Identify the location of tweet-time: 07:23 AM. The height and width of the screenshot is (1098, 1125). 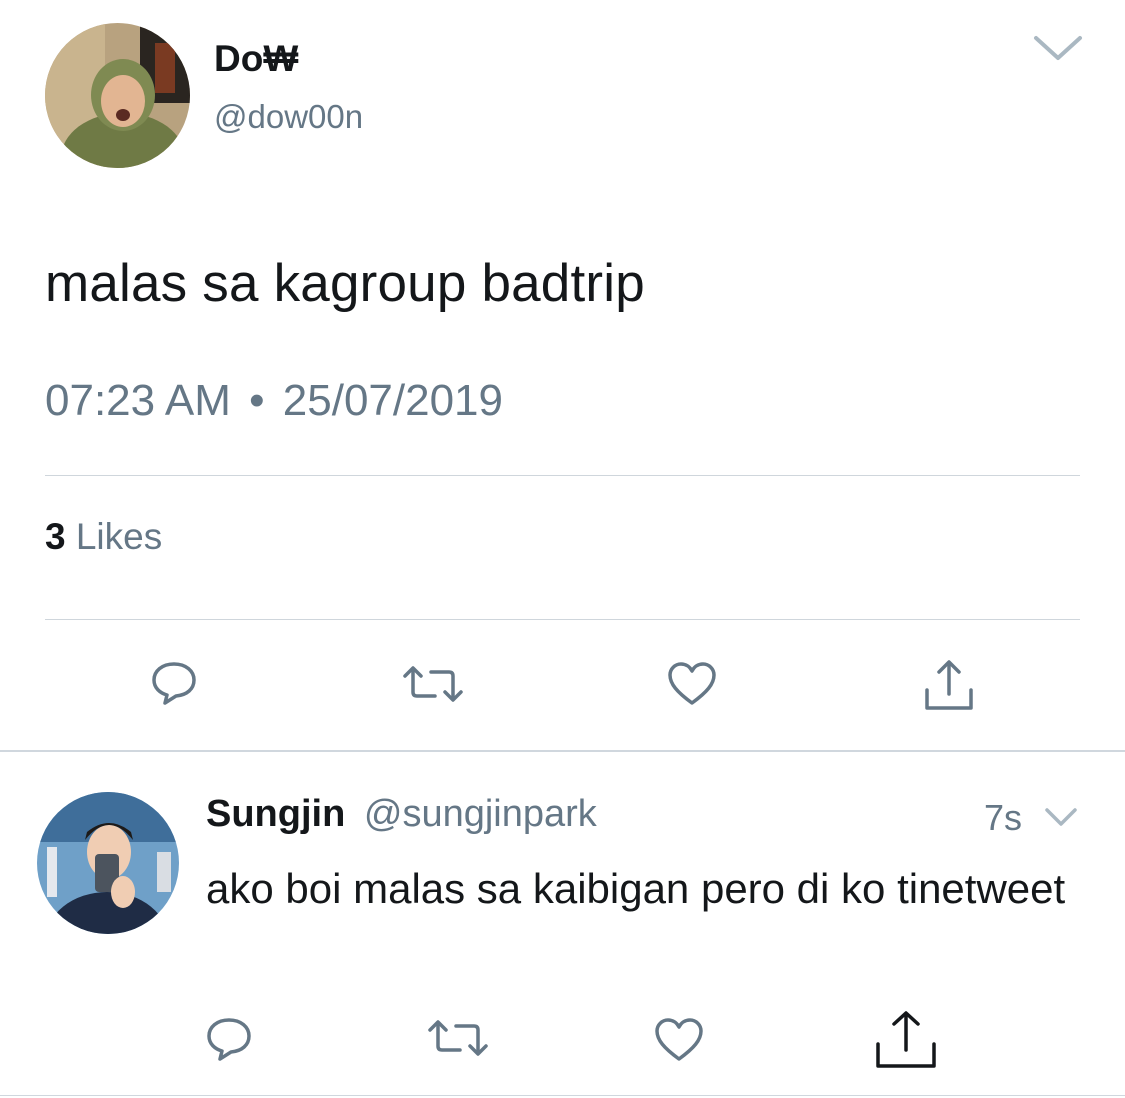
(138, 400).